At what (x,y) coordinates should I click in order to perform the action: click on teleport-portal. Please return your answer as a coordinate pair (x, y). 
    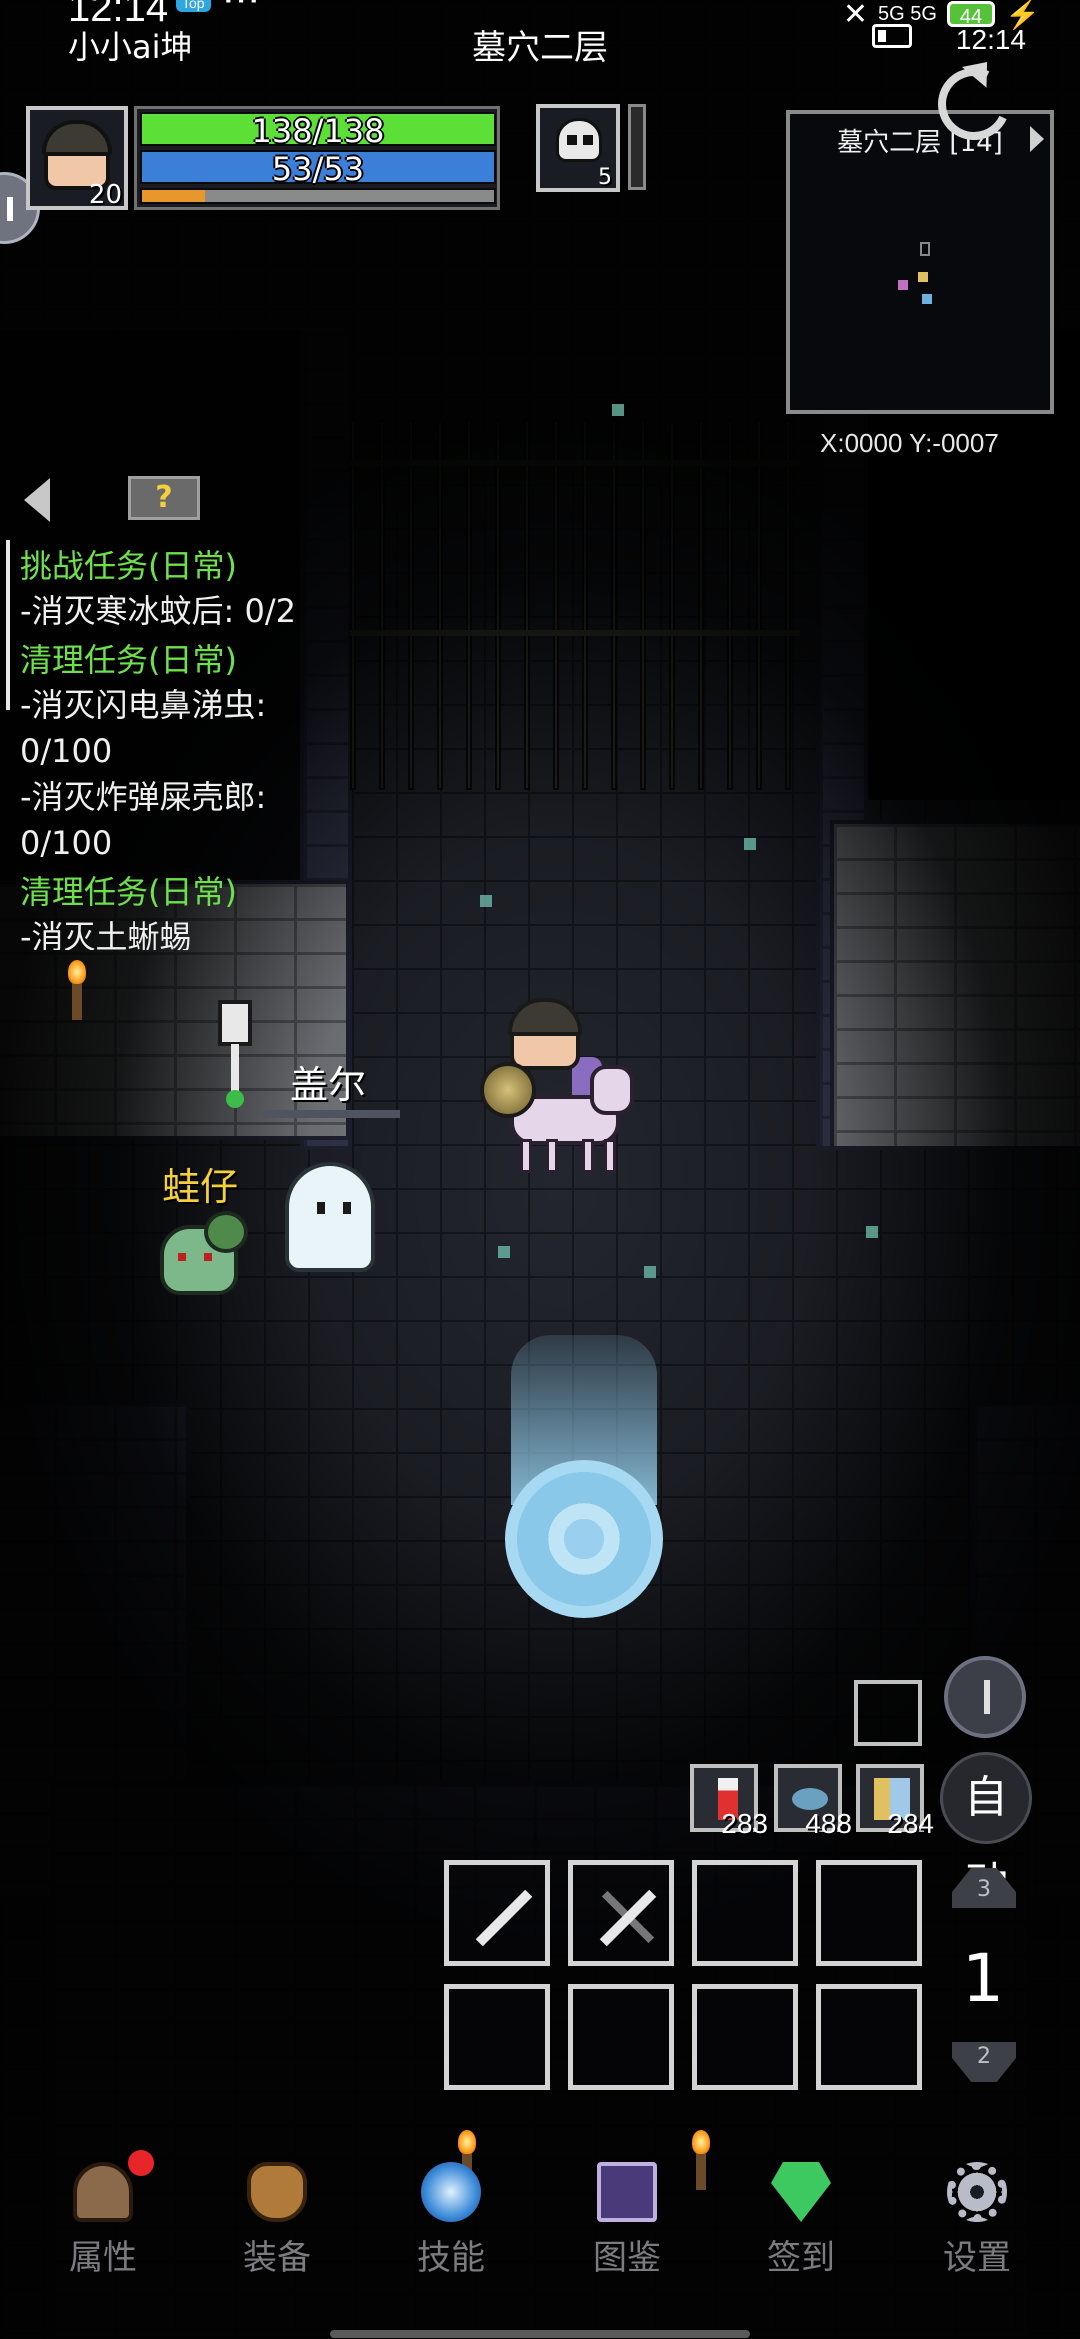
    Looking at the image, I should click on (584, 1476).